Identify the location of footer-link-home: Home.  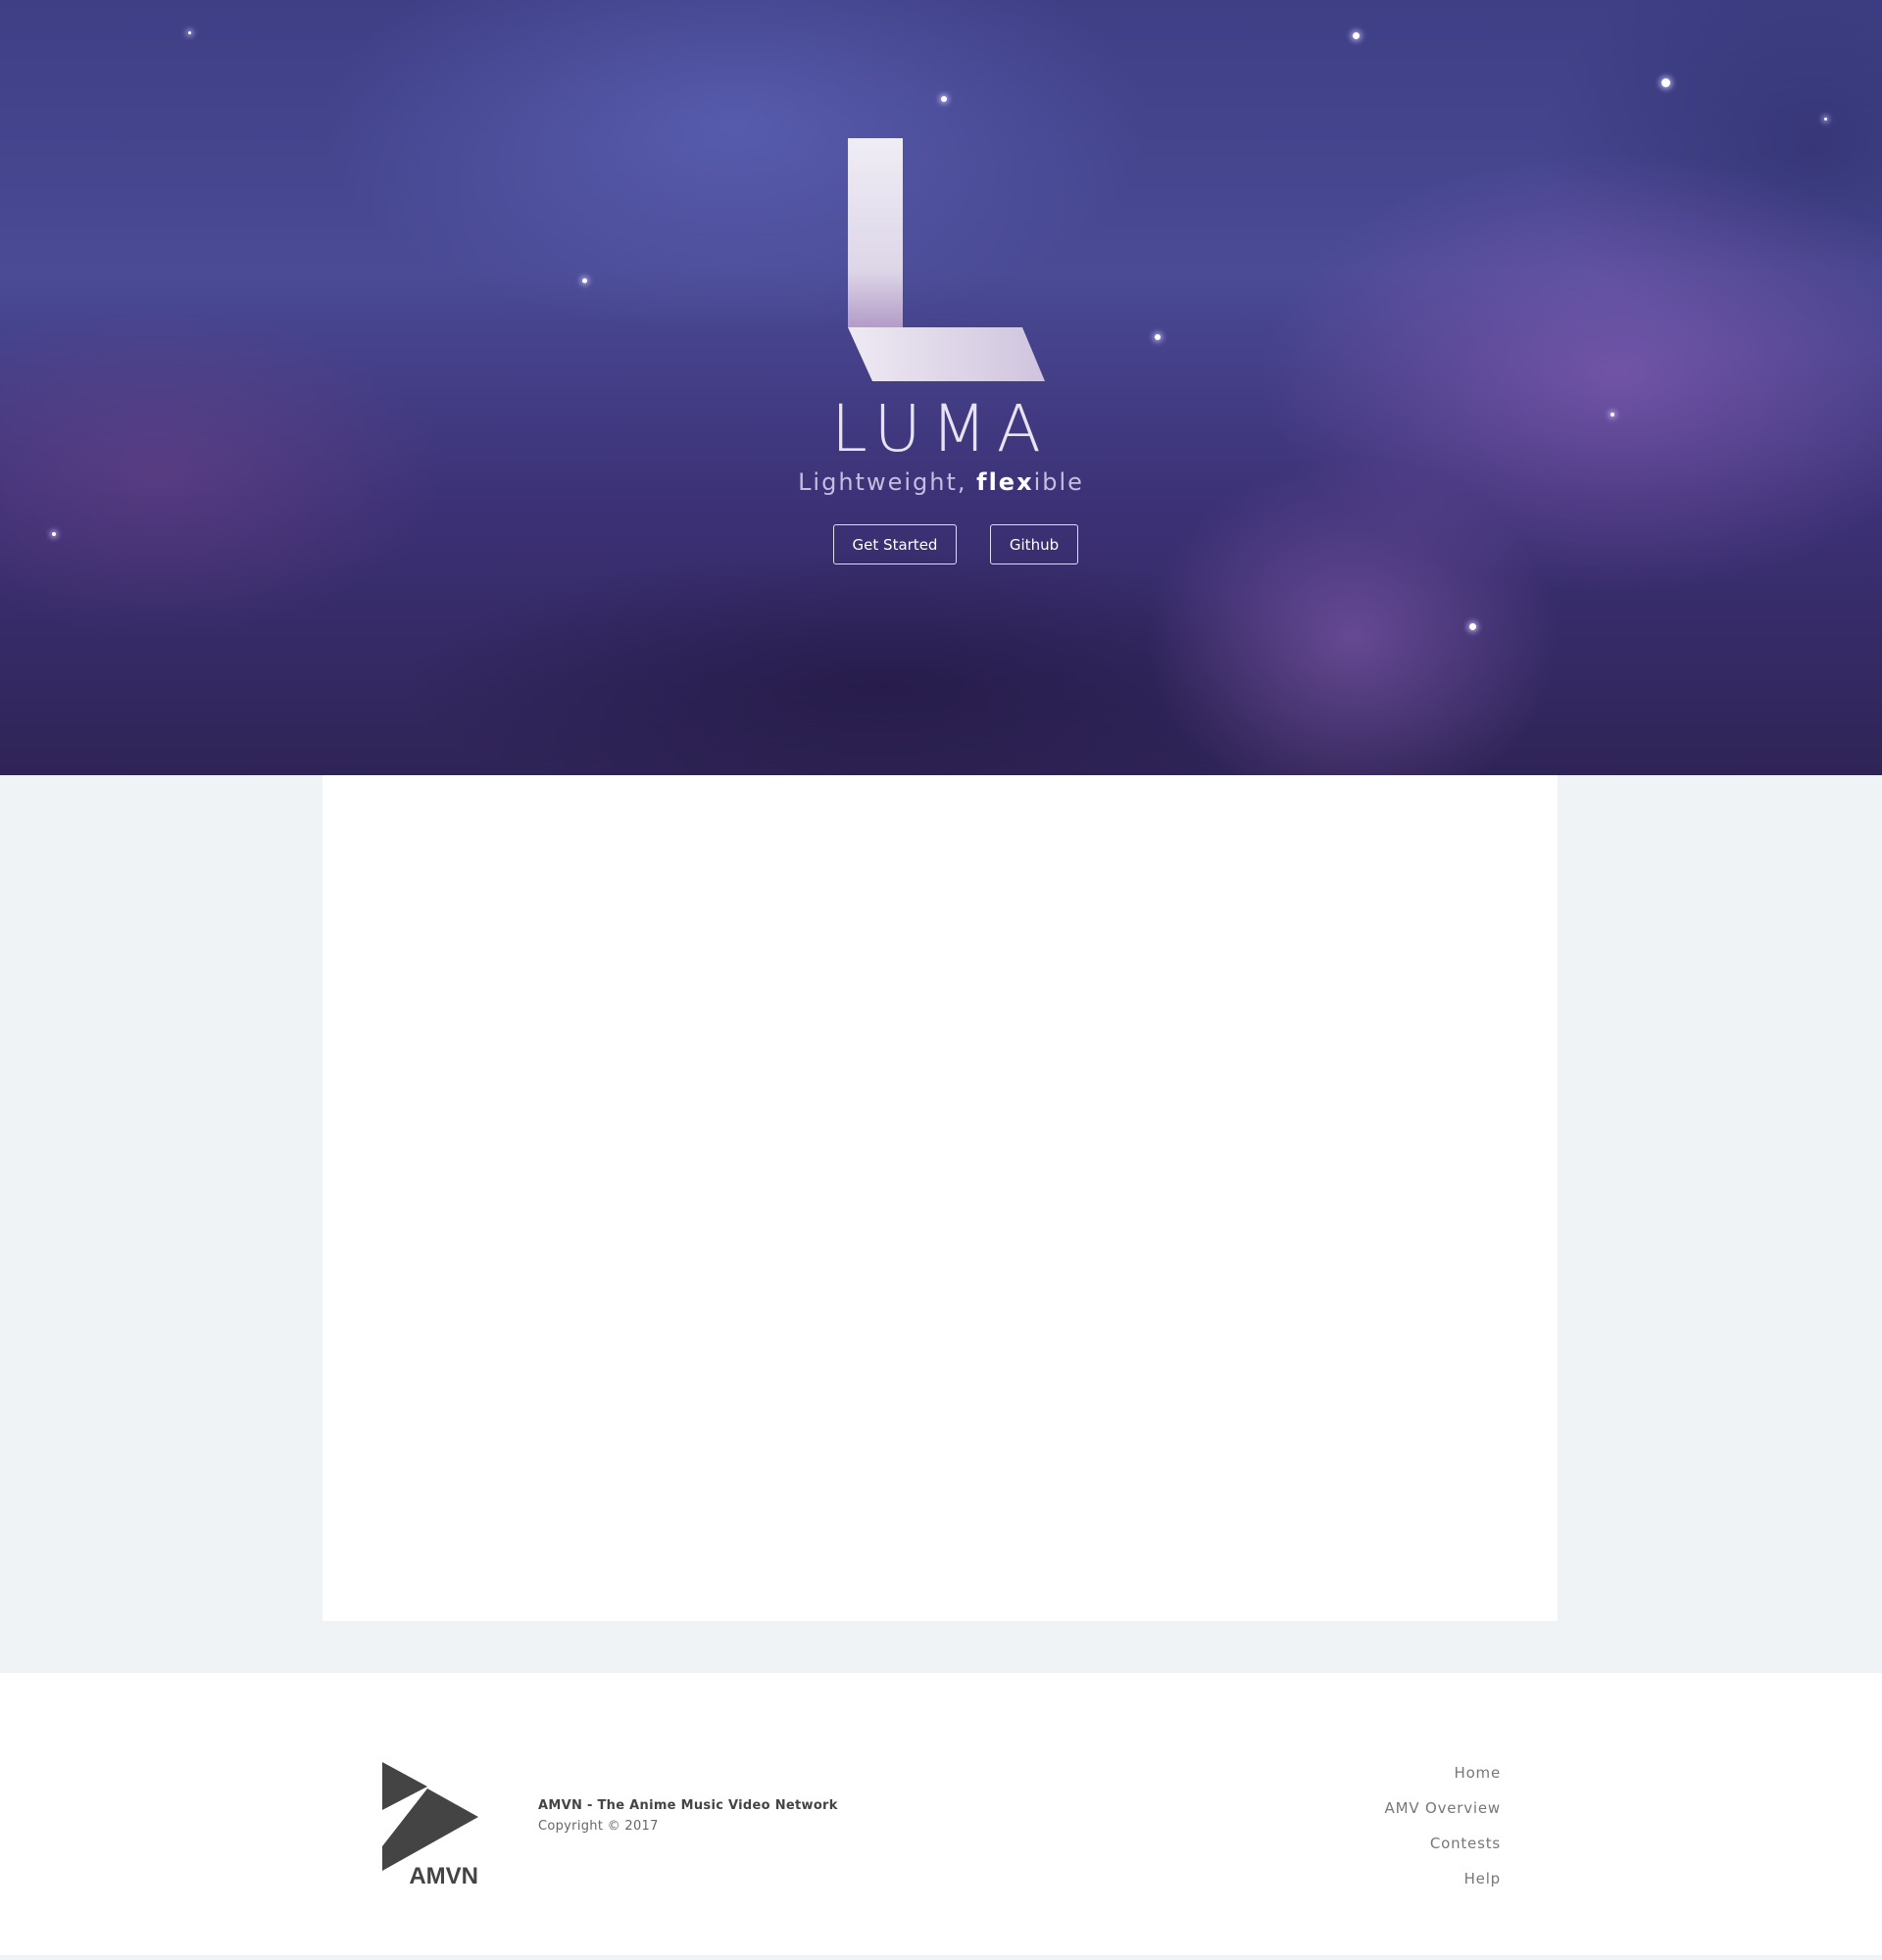
(1443, 1772).